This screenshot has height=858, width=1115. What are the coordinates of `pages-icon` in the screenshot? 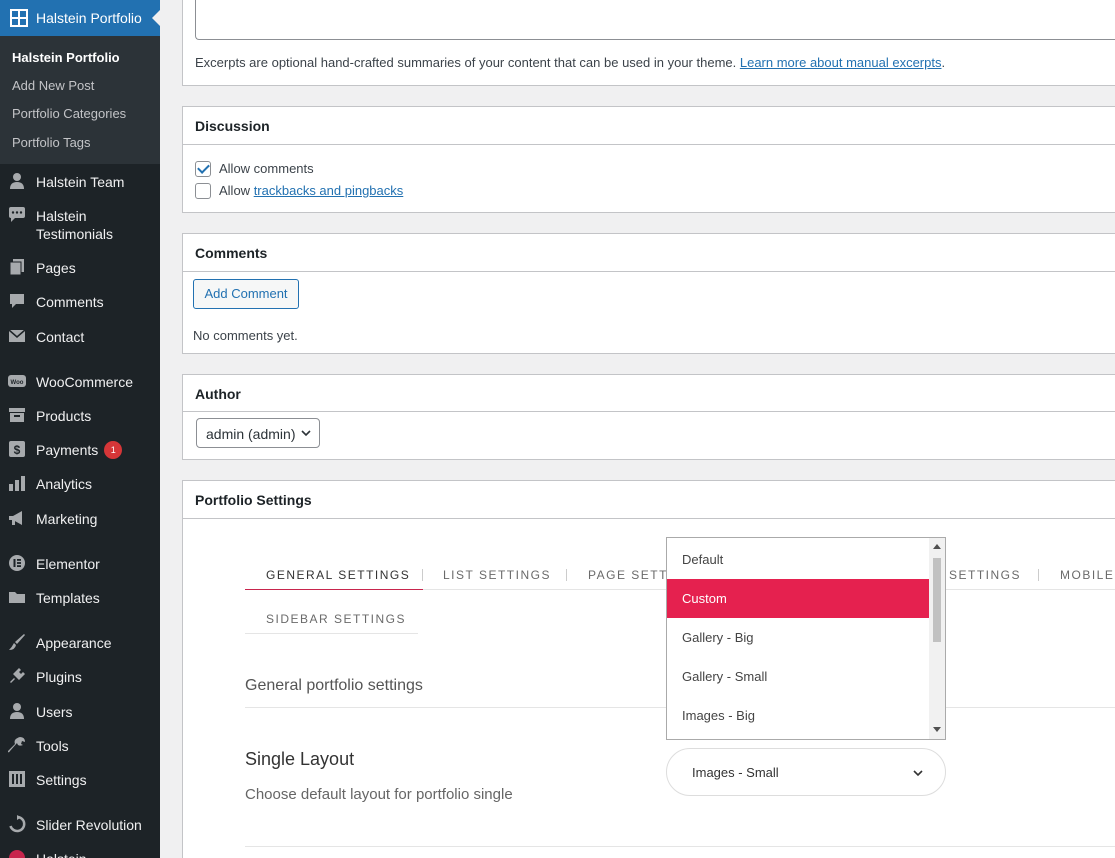 It's located at (16, 267).